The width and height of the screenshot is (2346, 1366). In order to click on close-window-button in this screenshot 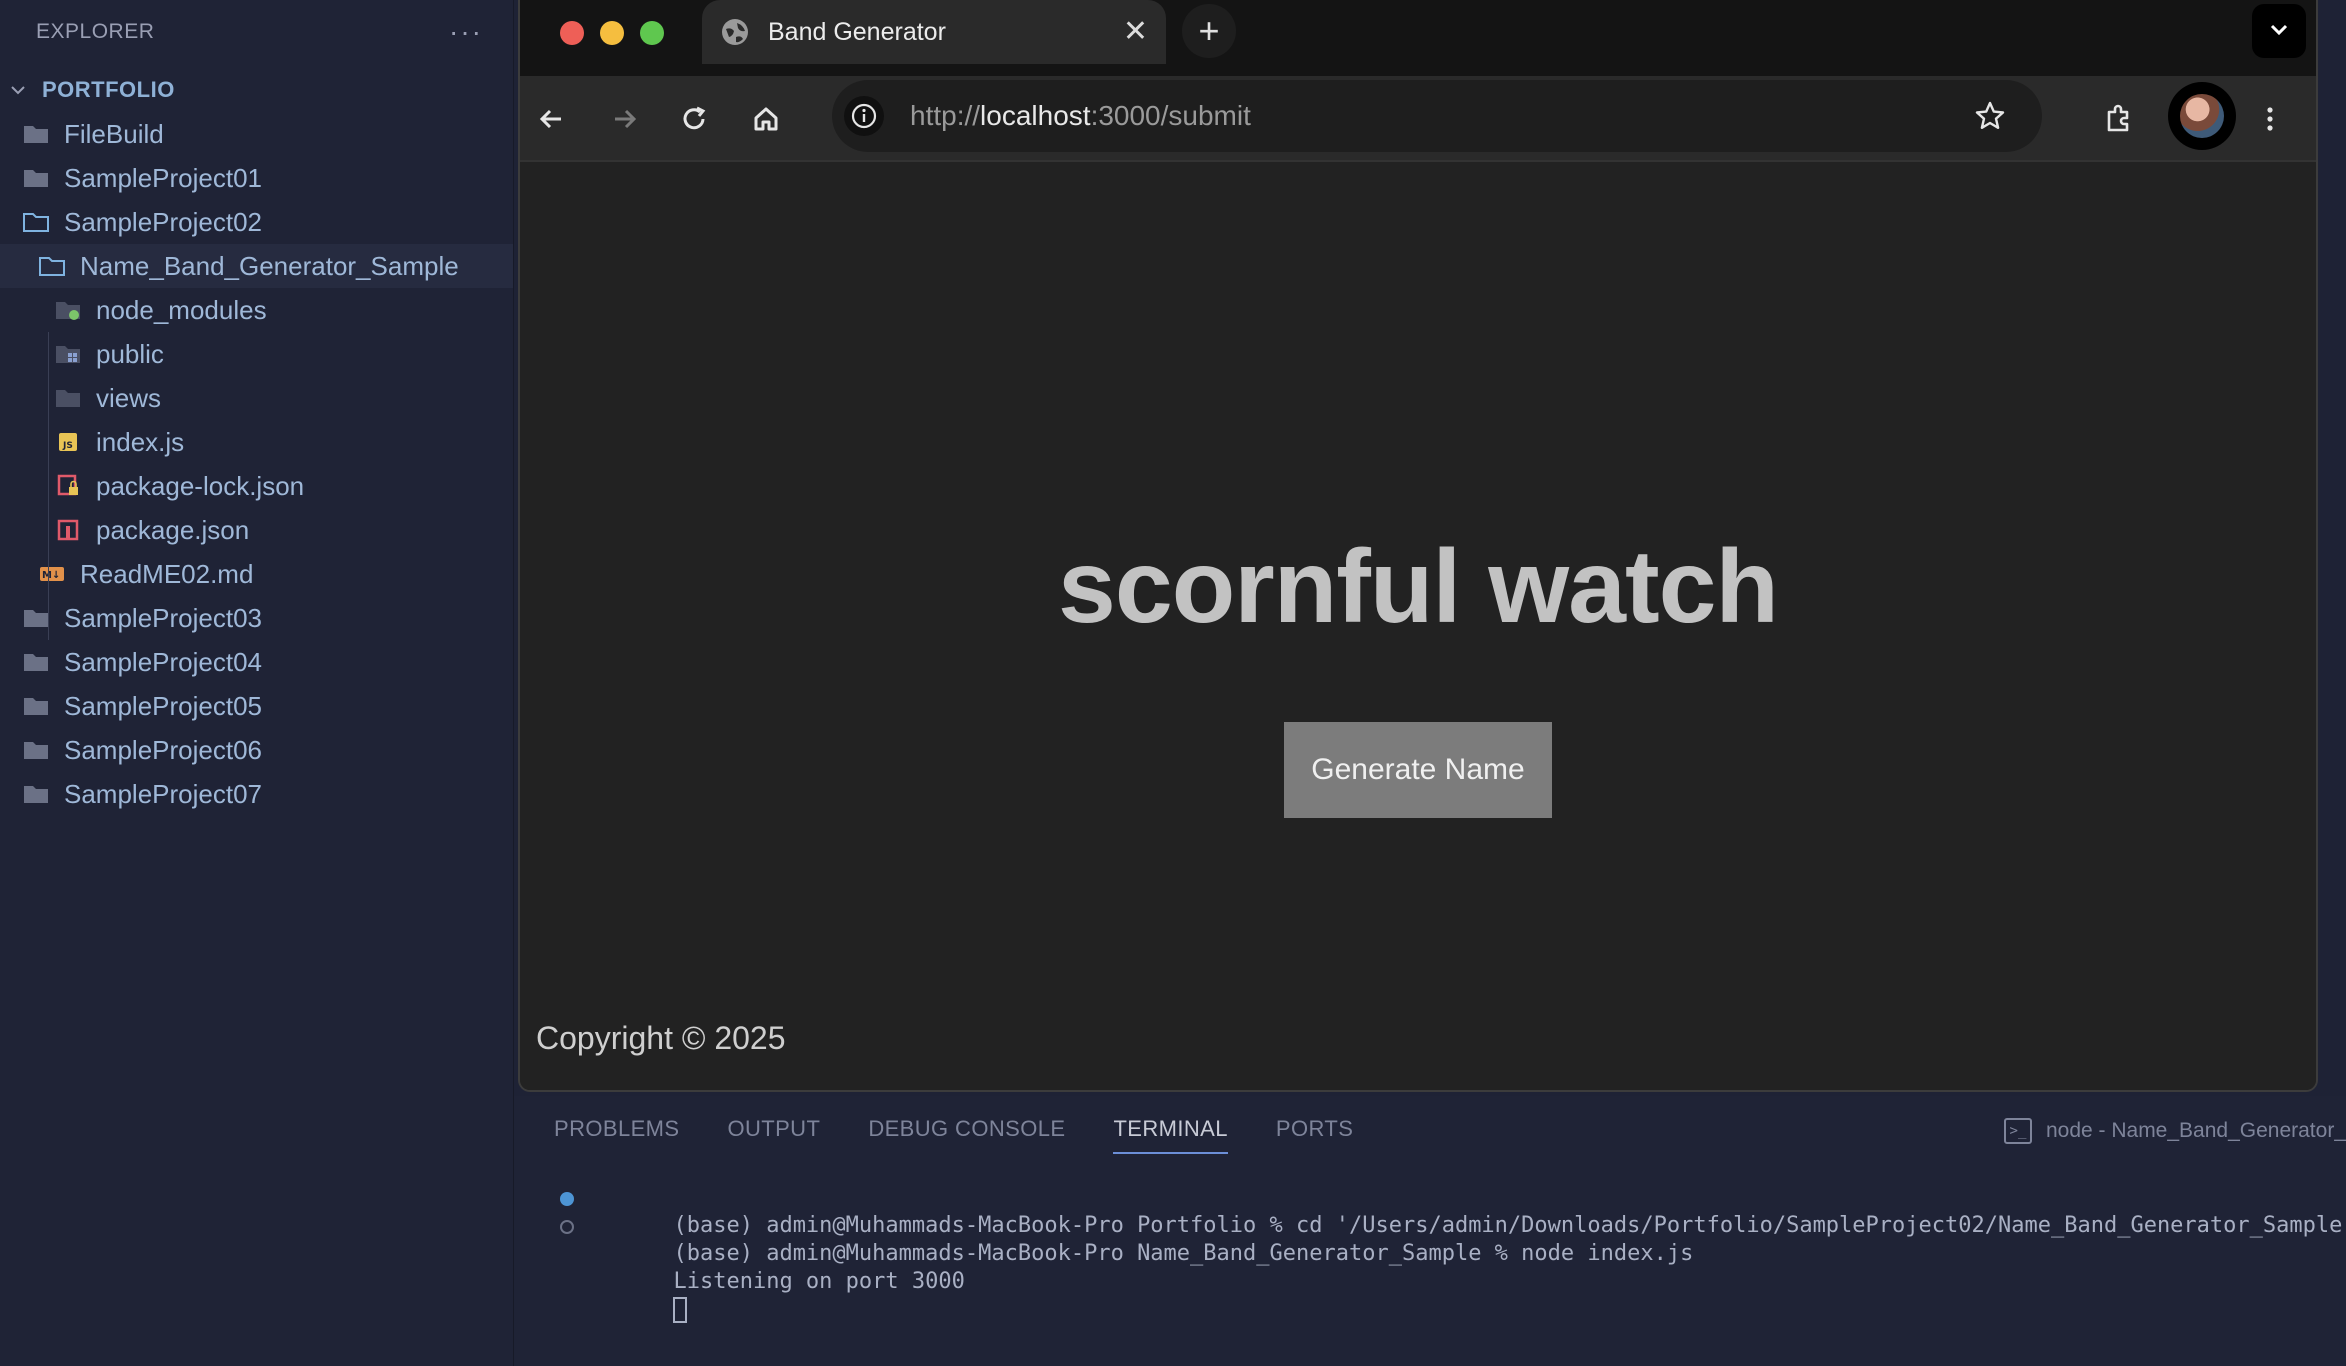, I will do `click(572, 33)`.